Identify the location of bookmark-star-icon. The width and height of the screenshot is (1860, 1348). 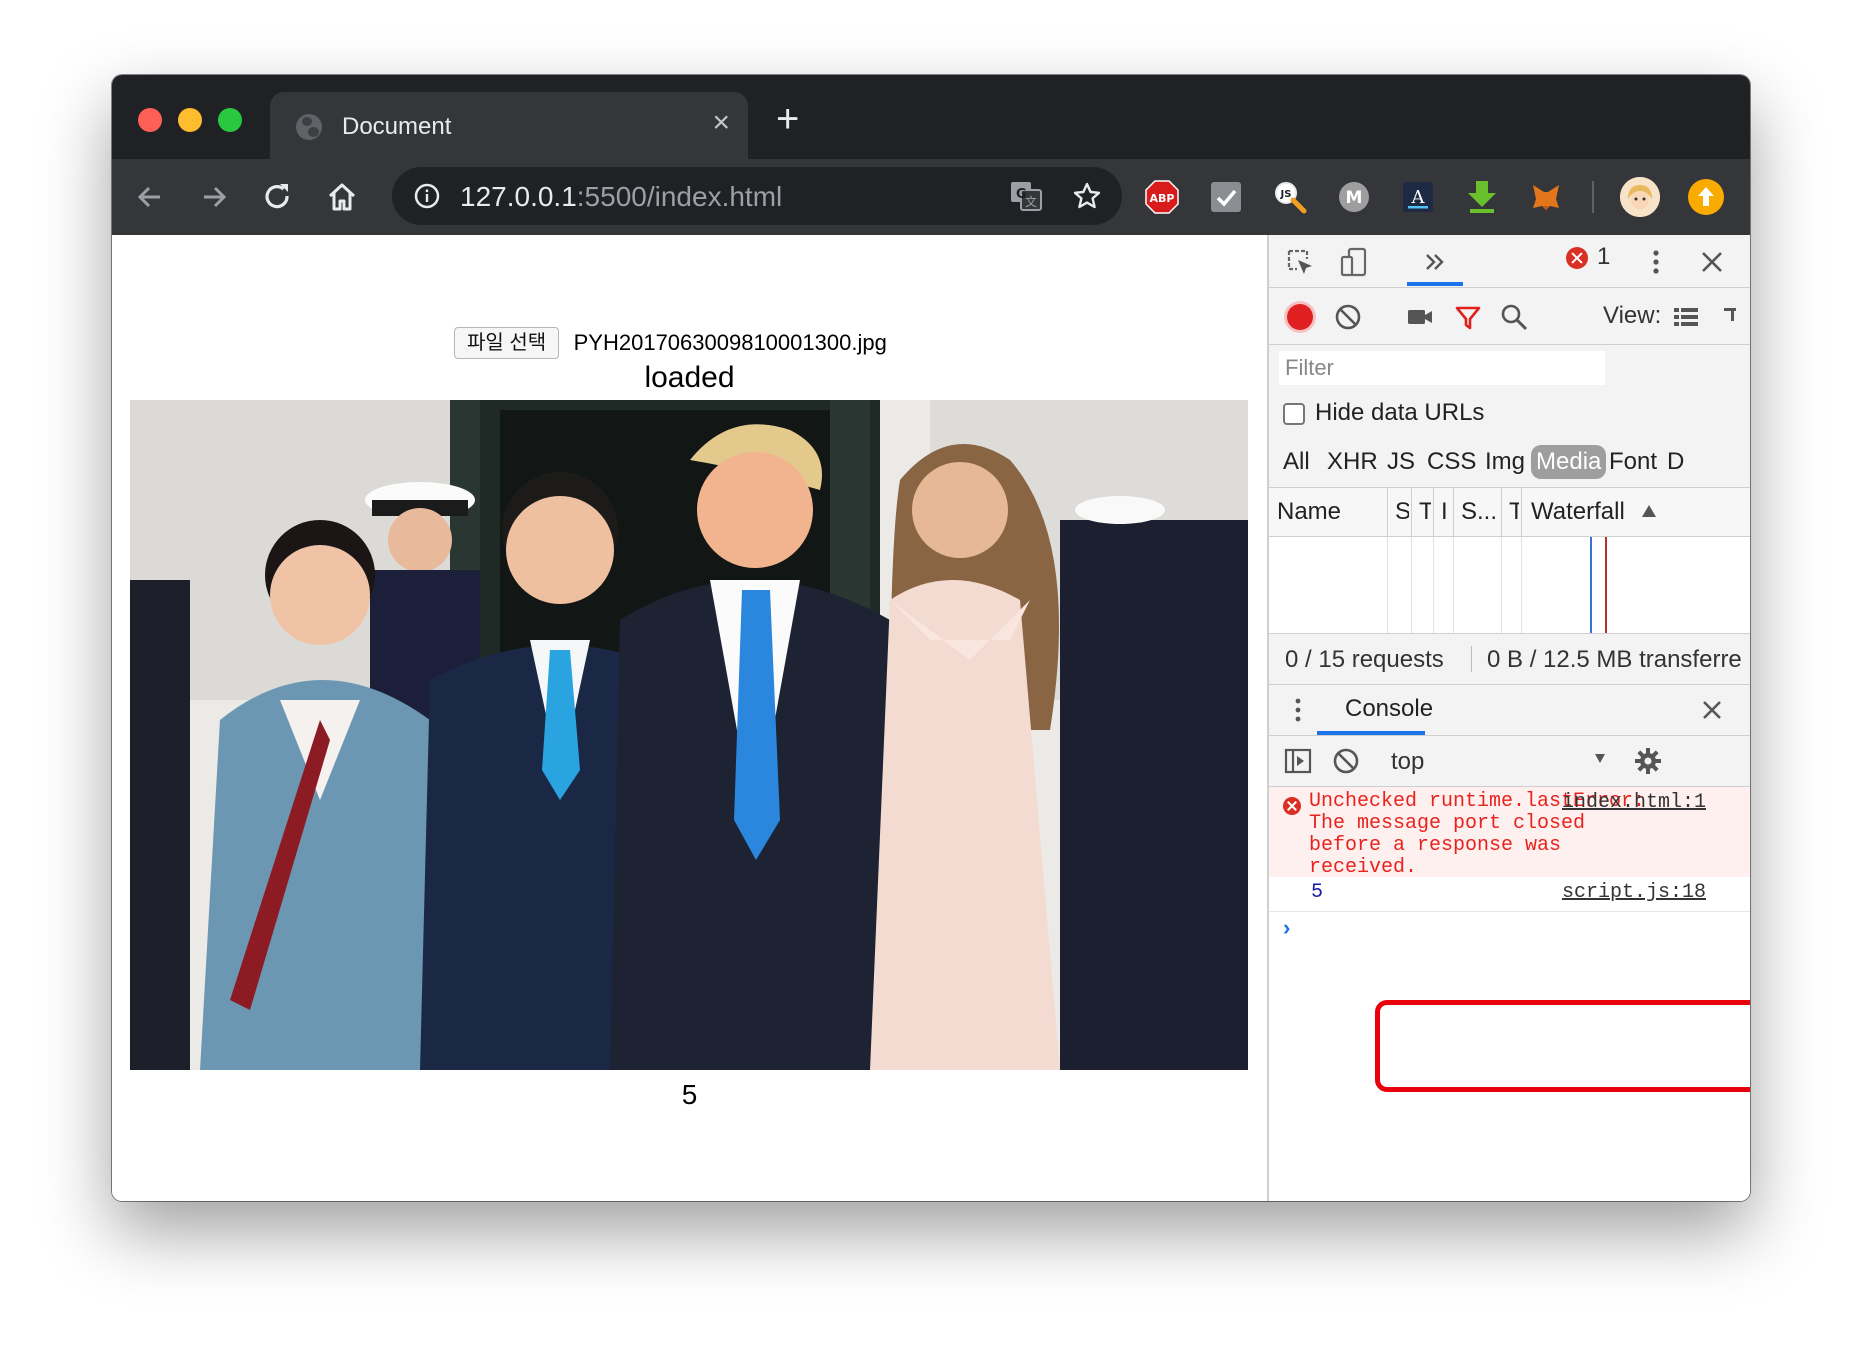
(1087, 196).